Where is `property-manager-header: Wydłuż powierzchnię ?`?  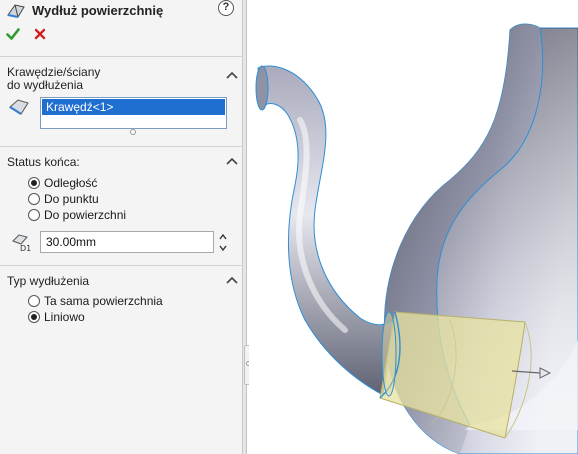 property-manager-header: Wydłuż powierzchnię ? is located at coordinates (121, 11).